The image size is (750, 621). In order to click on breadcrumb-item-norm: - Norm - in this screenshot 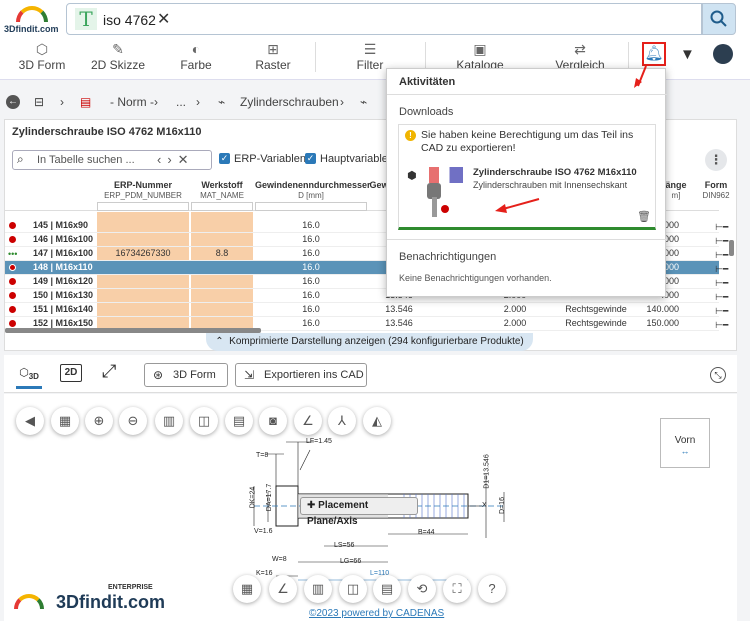, I will do `click(132, 102)`.